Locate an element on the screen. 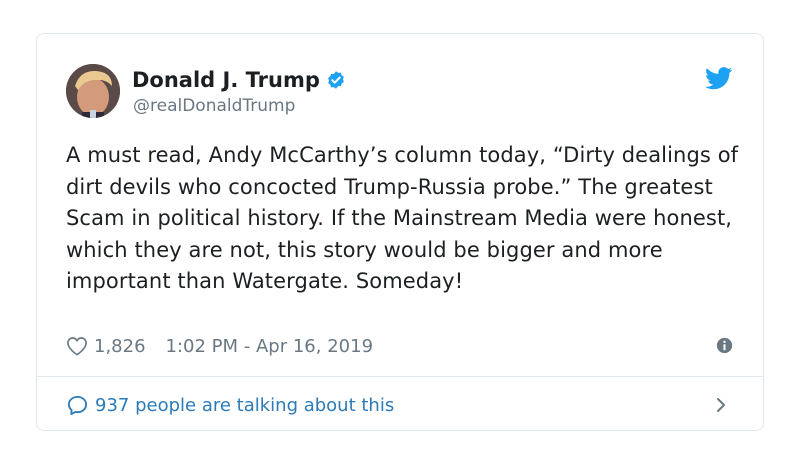 This screenshot has width=800, height=467. twitter-bird-icon is located at coordinates (719, 78).